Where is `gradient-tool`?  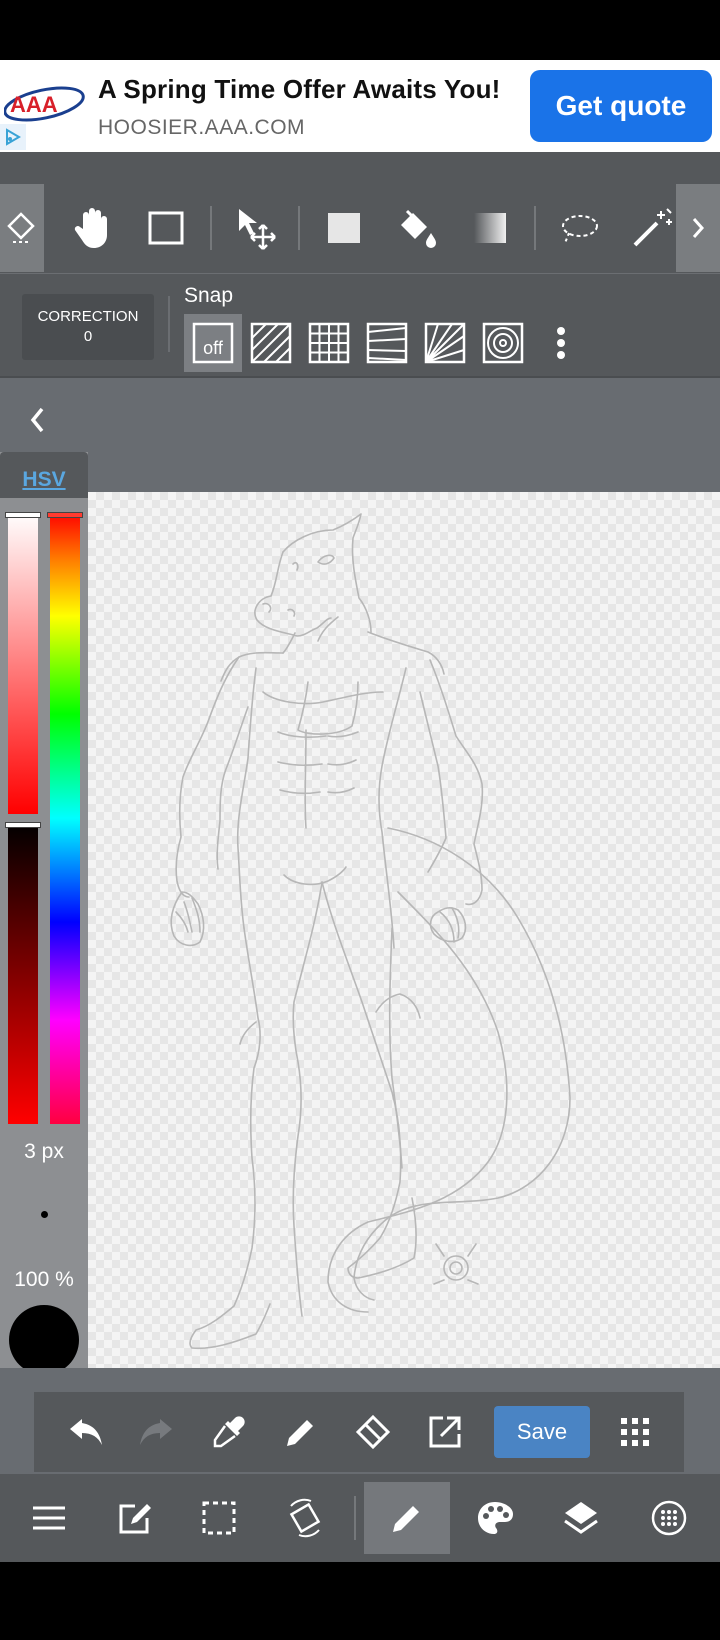
gradient-tool is located at coordinates (490, 228).